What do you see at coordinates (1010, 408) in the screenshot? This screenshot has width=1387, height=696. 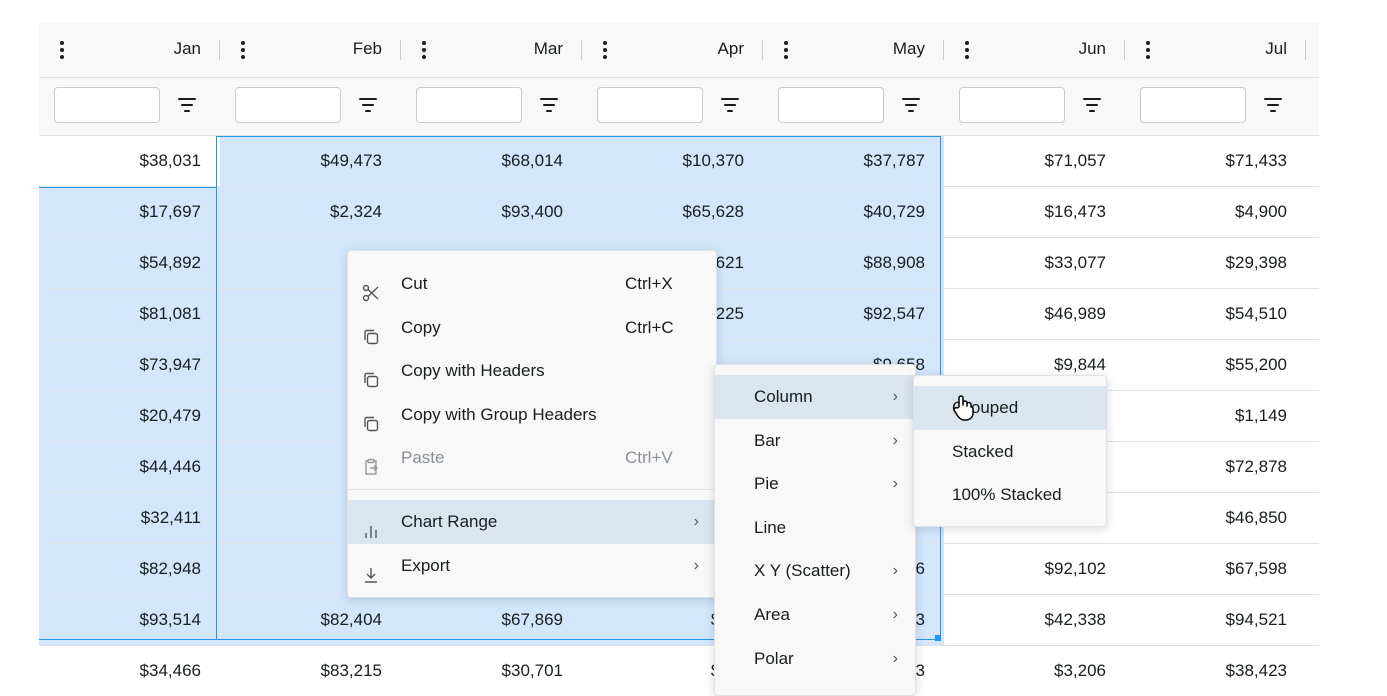 I see `column-menu-item-grouped: Grouped` at bounding box center [1010, 408].